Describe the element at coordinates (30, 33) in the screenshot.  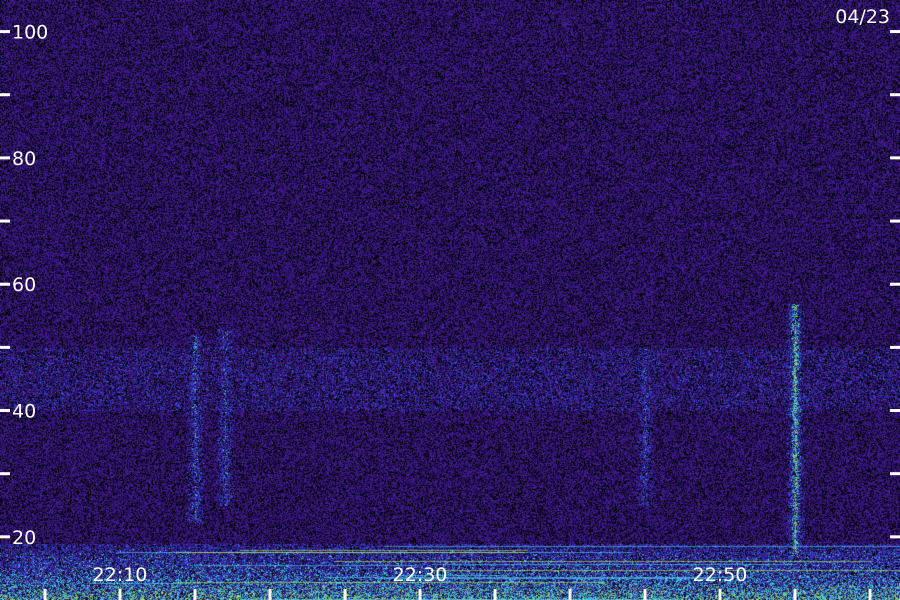
I see `y-tick-label: 100` at that location.